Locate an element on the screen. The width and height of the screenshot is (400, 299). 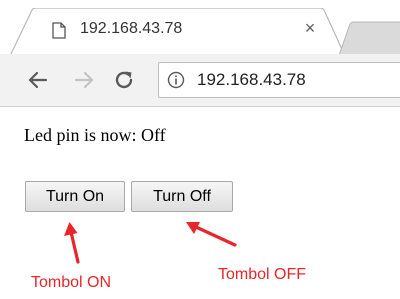
back-arrow-icon is located at coordinates (38, 80).